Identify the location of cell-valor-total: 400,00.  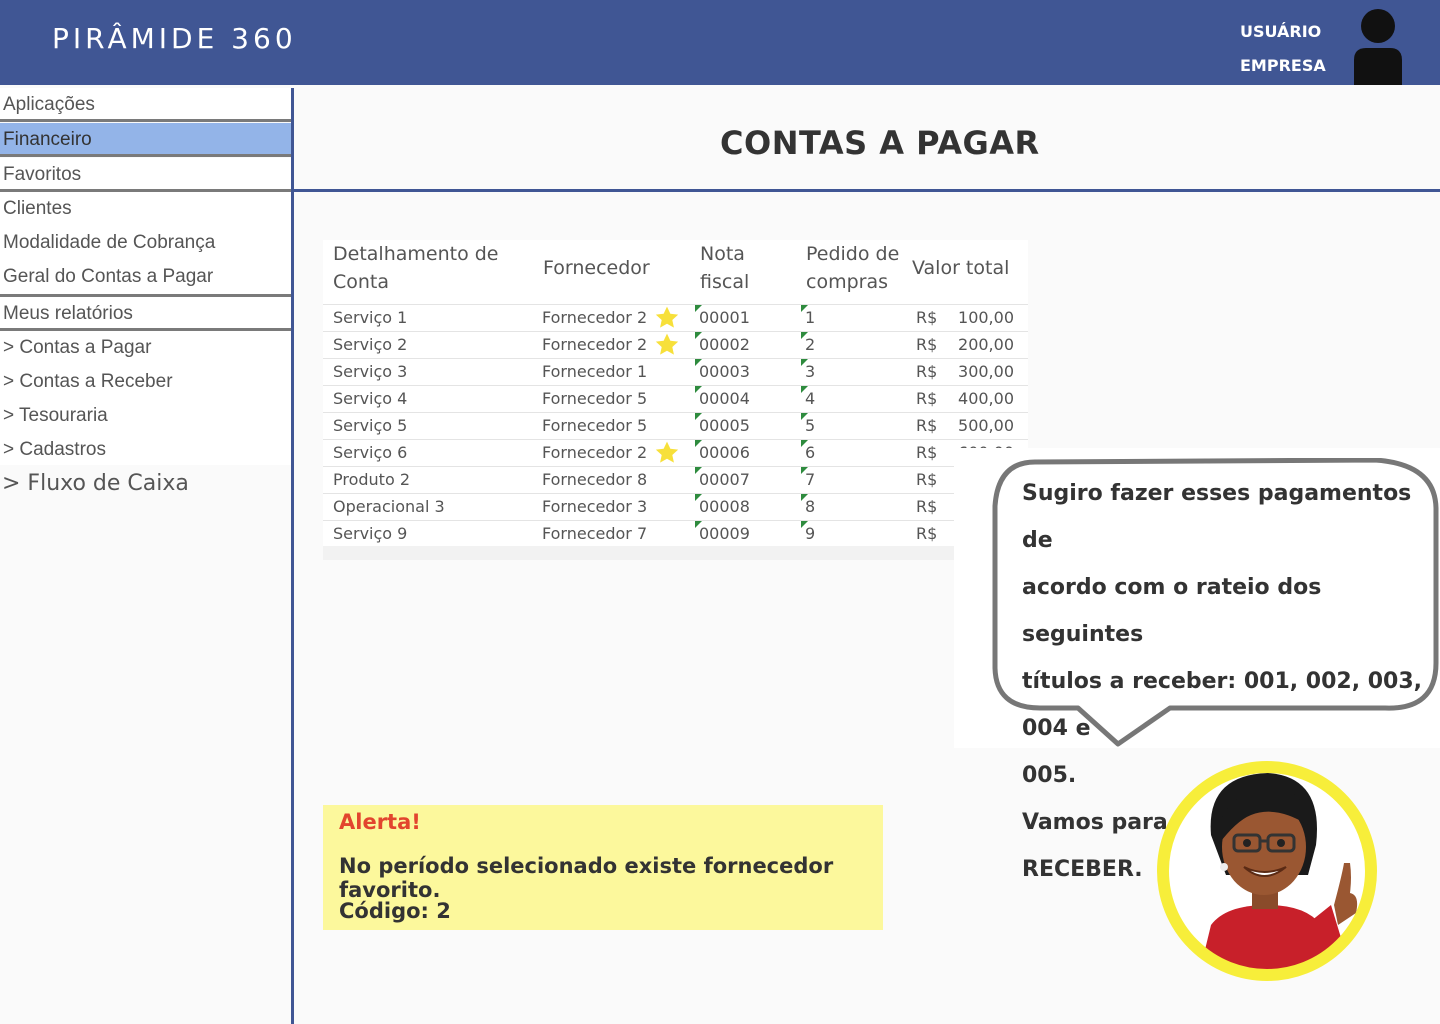
(986, 398).